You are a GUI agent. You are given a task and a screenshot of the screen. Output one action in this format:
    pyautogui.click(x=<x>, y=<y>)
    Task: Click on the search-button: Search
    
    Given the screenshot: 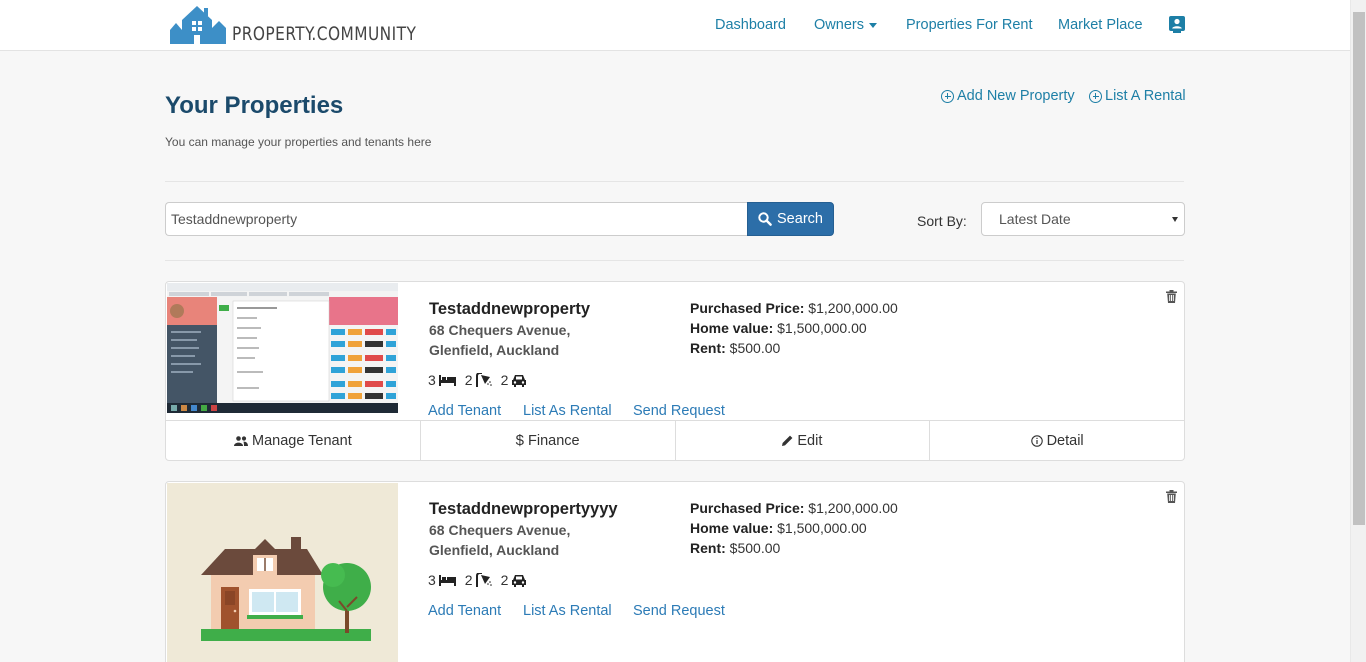 What is the action you would take?
    pyautogui.click(x=790, y=219)
    